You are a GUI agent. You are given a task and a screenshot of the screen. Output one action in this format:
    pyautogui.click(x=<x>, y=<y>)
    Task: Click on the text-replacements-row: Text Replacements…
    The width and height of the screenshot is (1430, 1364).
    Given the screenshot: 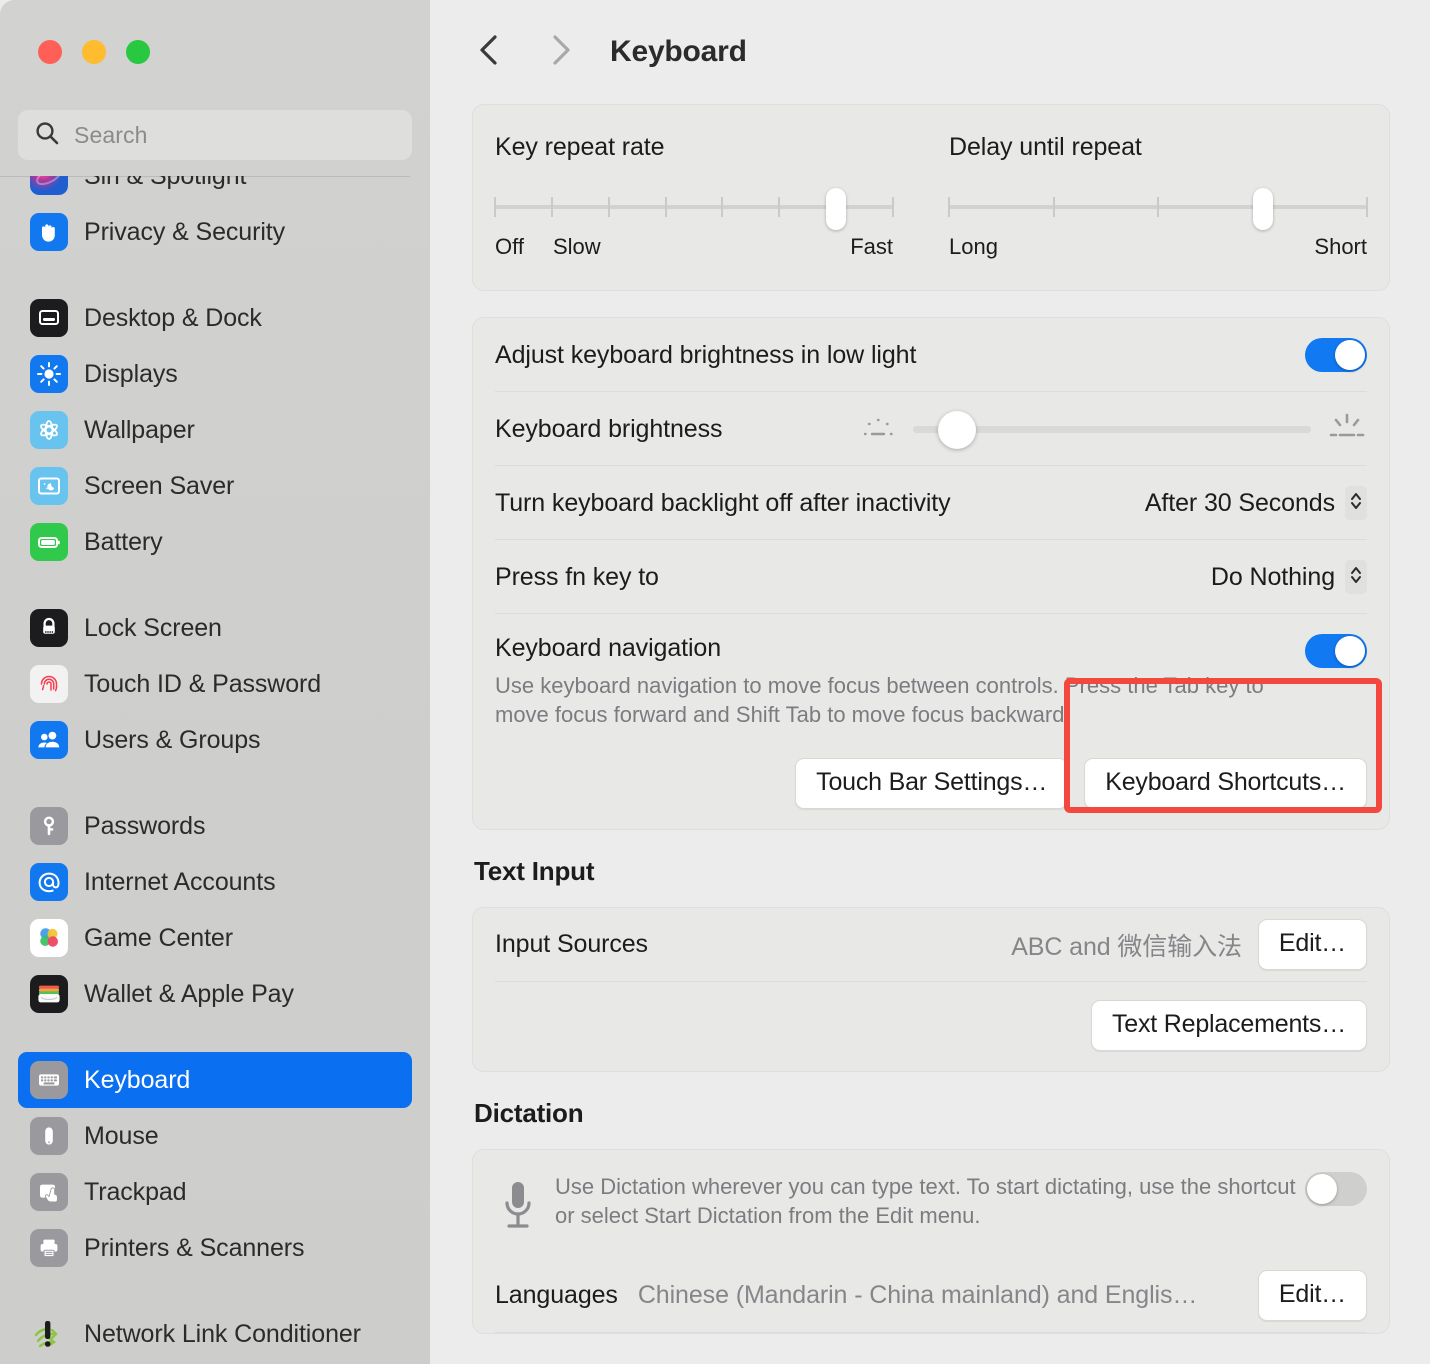 What is the action you would take?
    pyautogui.click(x=931, y=1026)
    